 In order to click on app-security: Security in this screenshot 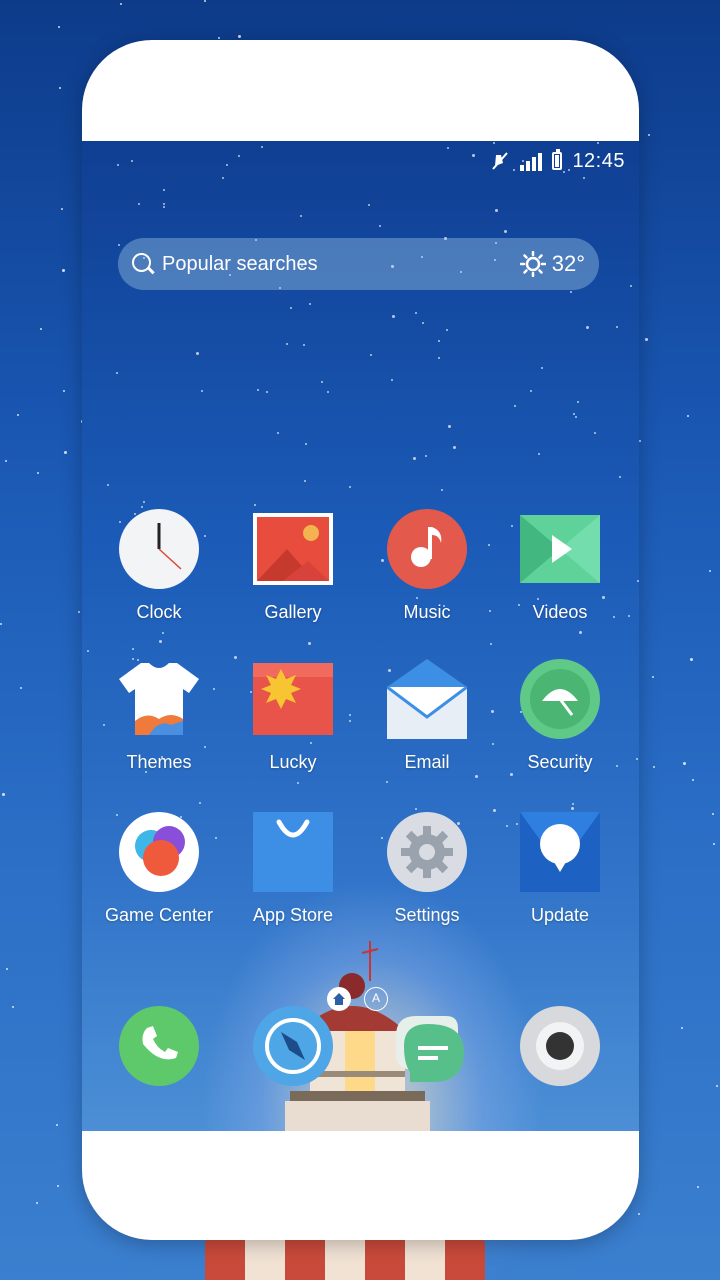, I will do `click(560, 716)`.